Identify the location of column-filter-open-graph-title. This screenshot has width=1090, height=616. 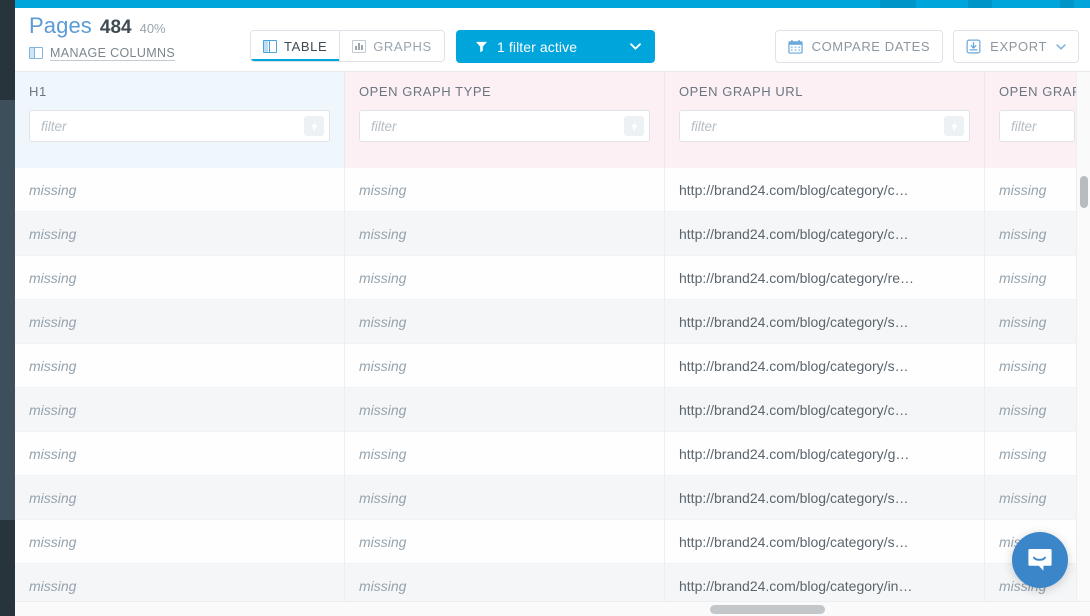
(1037, 126).